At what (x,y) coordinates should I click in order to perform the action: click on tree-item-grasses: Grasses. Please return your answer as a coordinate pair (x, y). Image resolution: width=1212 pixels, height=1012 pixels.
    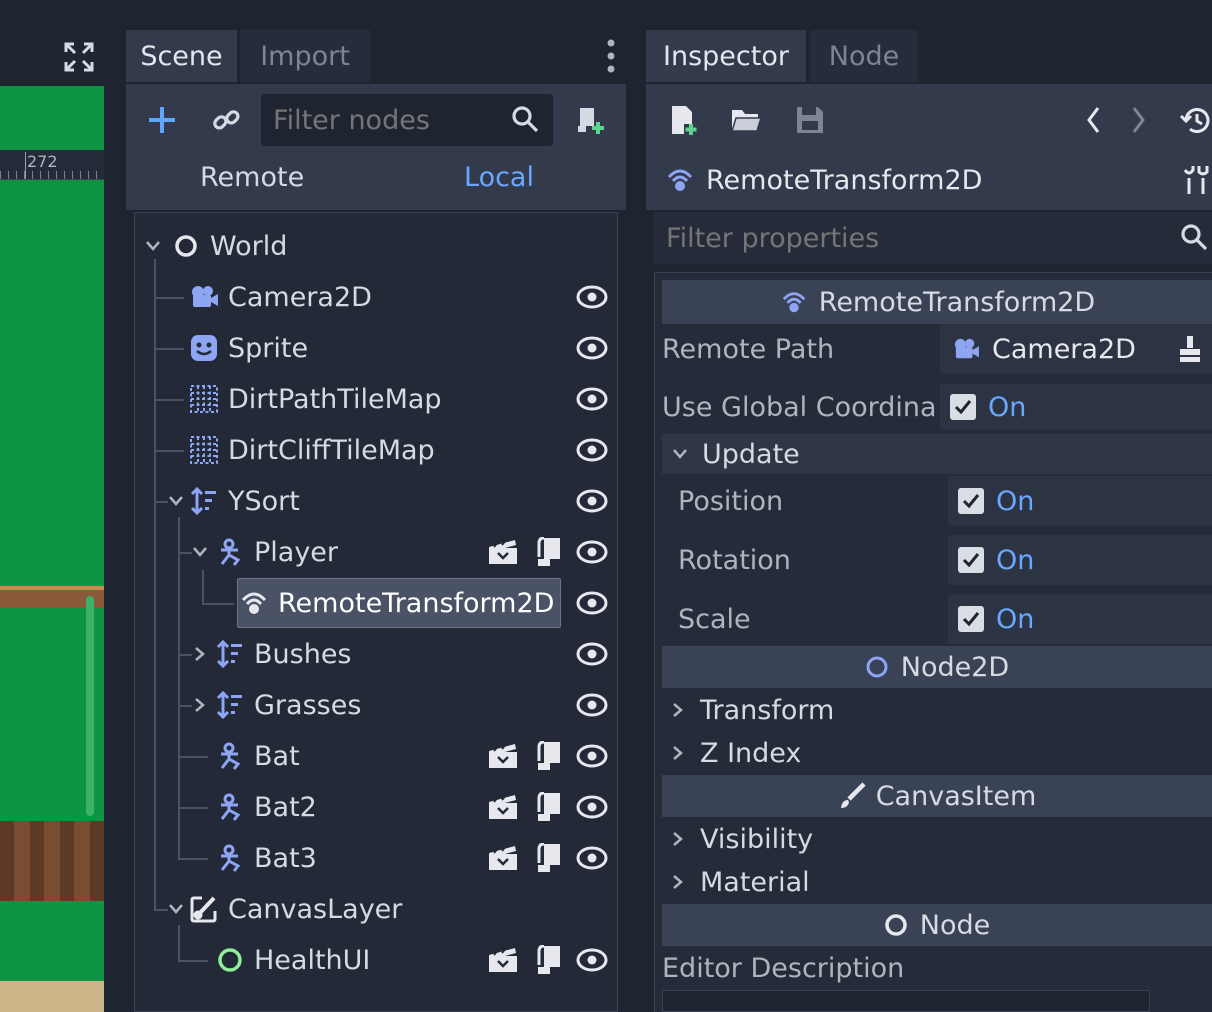
    Looking at the image, I should click on (399, 705).